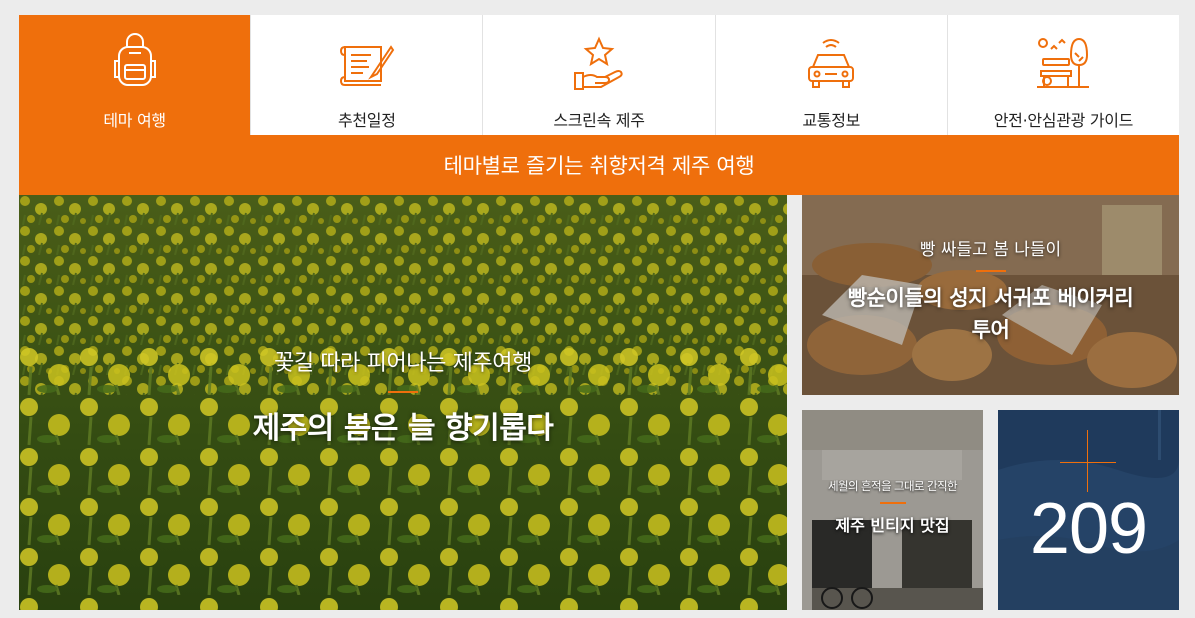 This screenshot has width=1195, height=618. Describe the element at coordinates (990, 250) in the screenshot. I see `bakery-subtitle: 빵 싸들고 봄 나들이` at that location.